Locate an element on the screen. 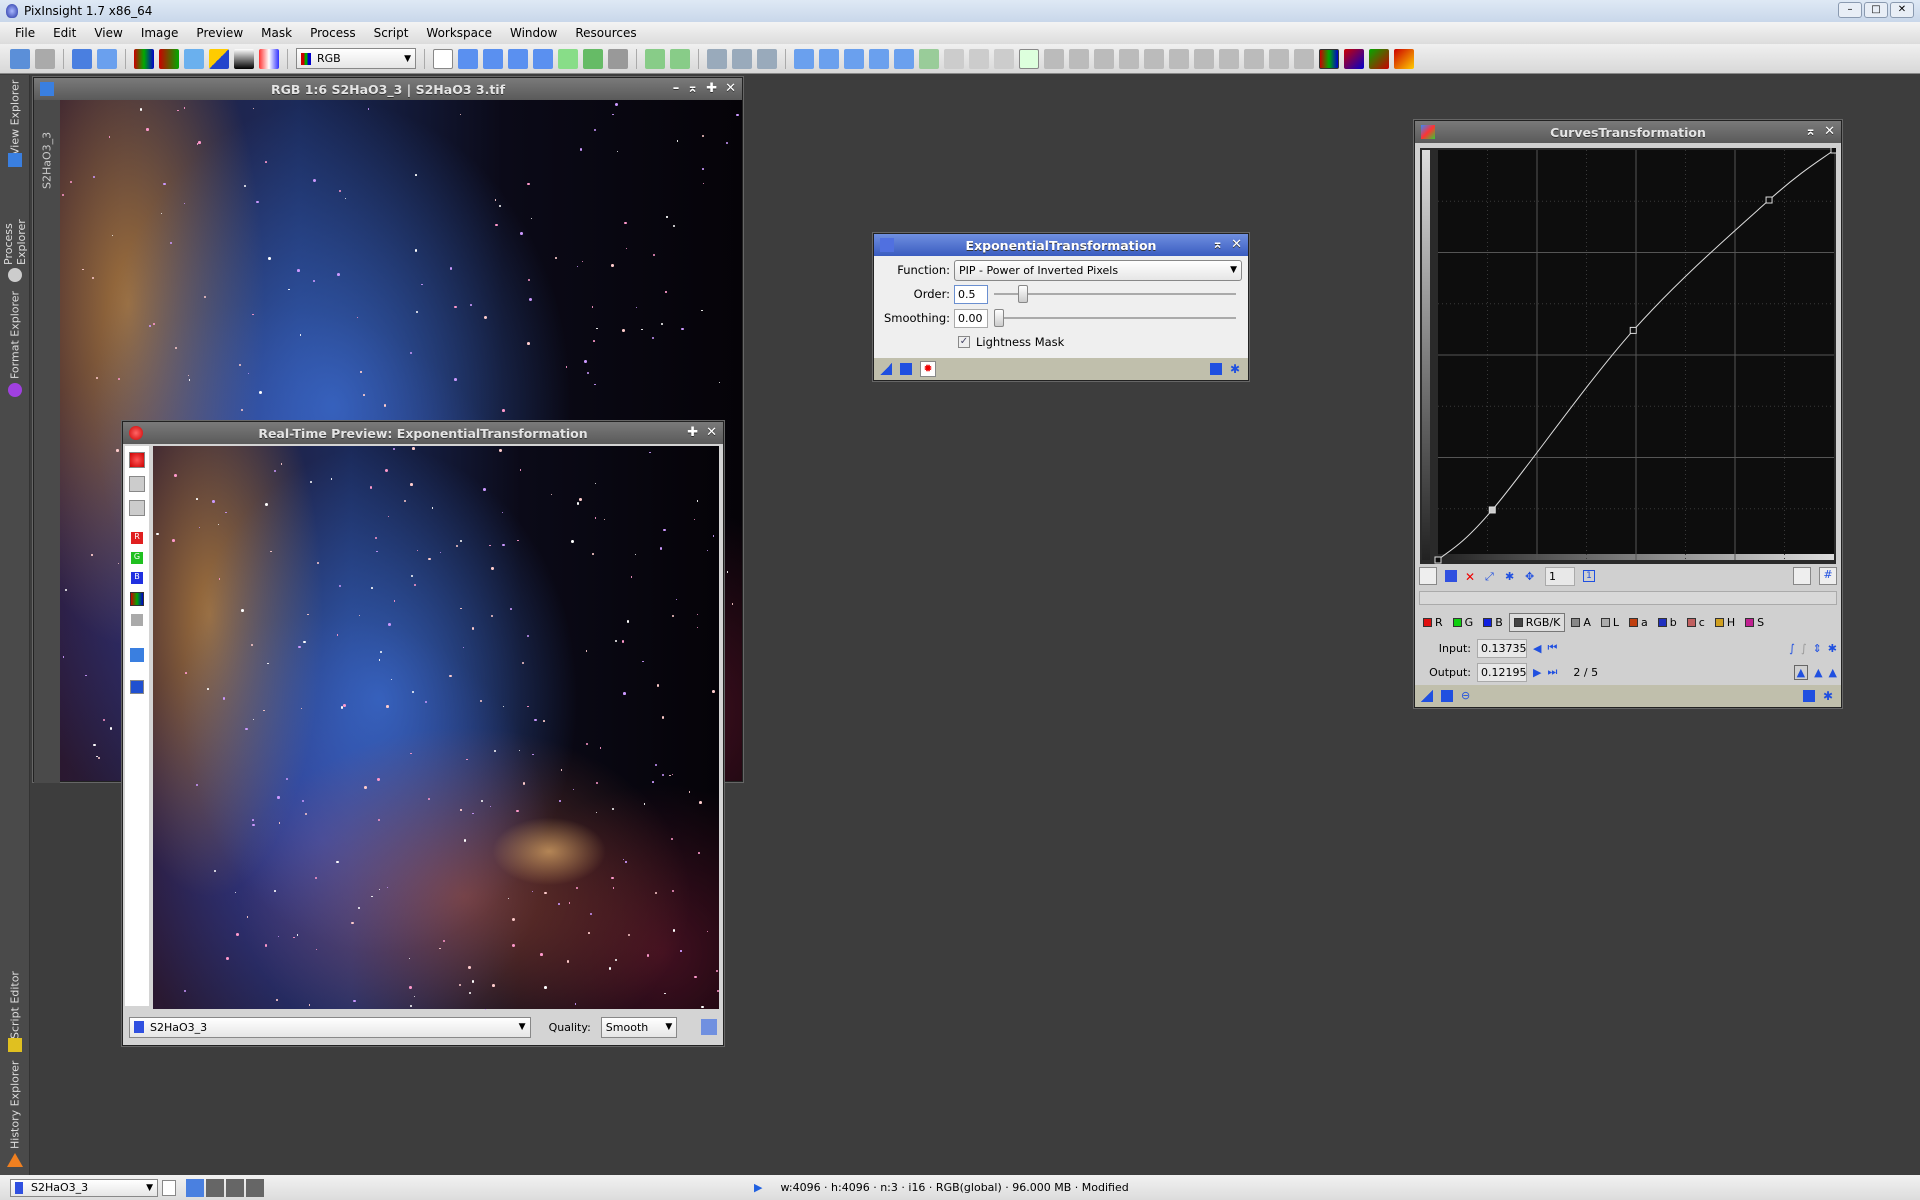 The image size is (1920, 1200). workspace-4-button is located at coordinates (255, 1188).